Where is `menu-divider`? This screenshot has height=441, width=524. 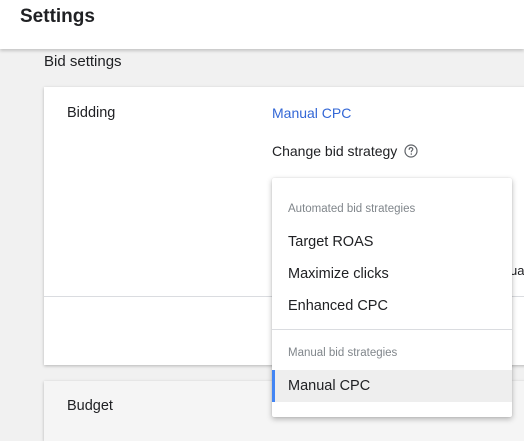 menu-divider is located at coordinates (392, 329).